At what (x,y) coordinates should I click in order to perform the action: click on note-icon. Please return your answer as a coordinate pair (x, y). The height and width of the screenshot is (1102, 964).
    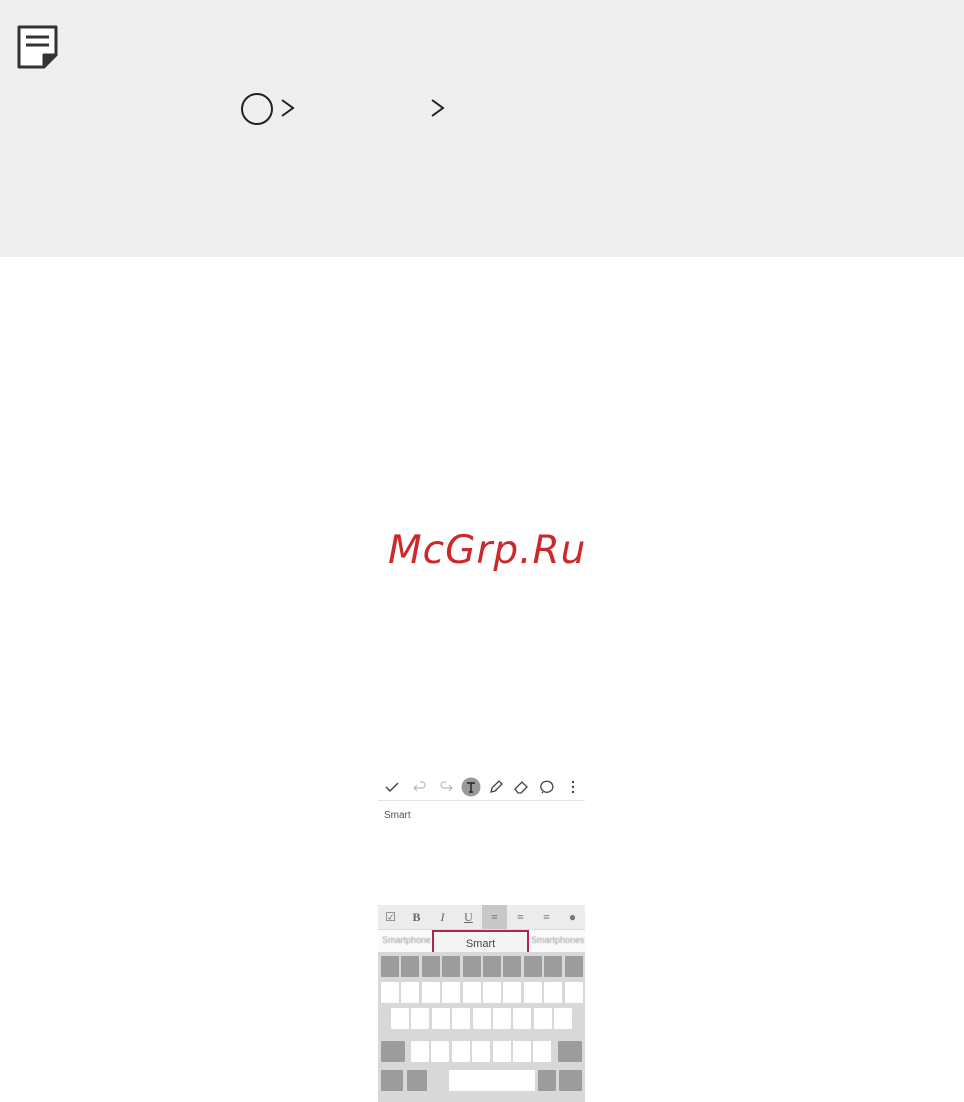
    Looking at the image, I should click on (37, 47).